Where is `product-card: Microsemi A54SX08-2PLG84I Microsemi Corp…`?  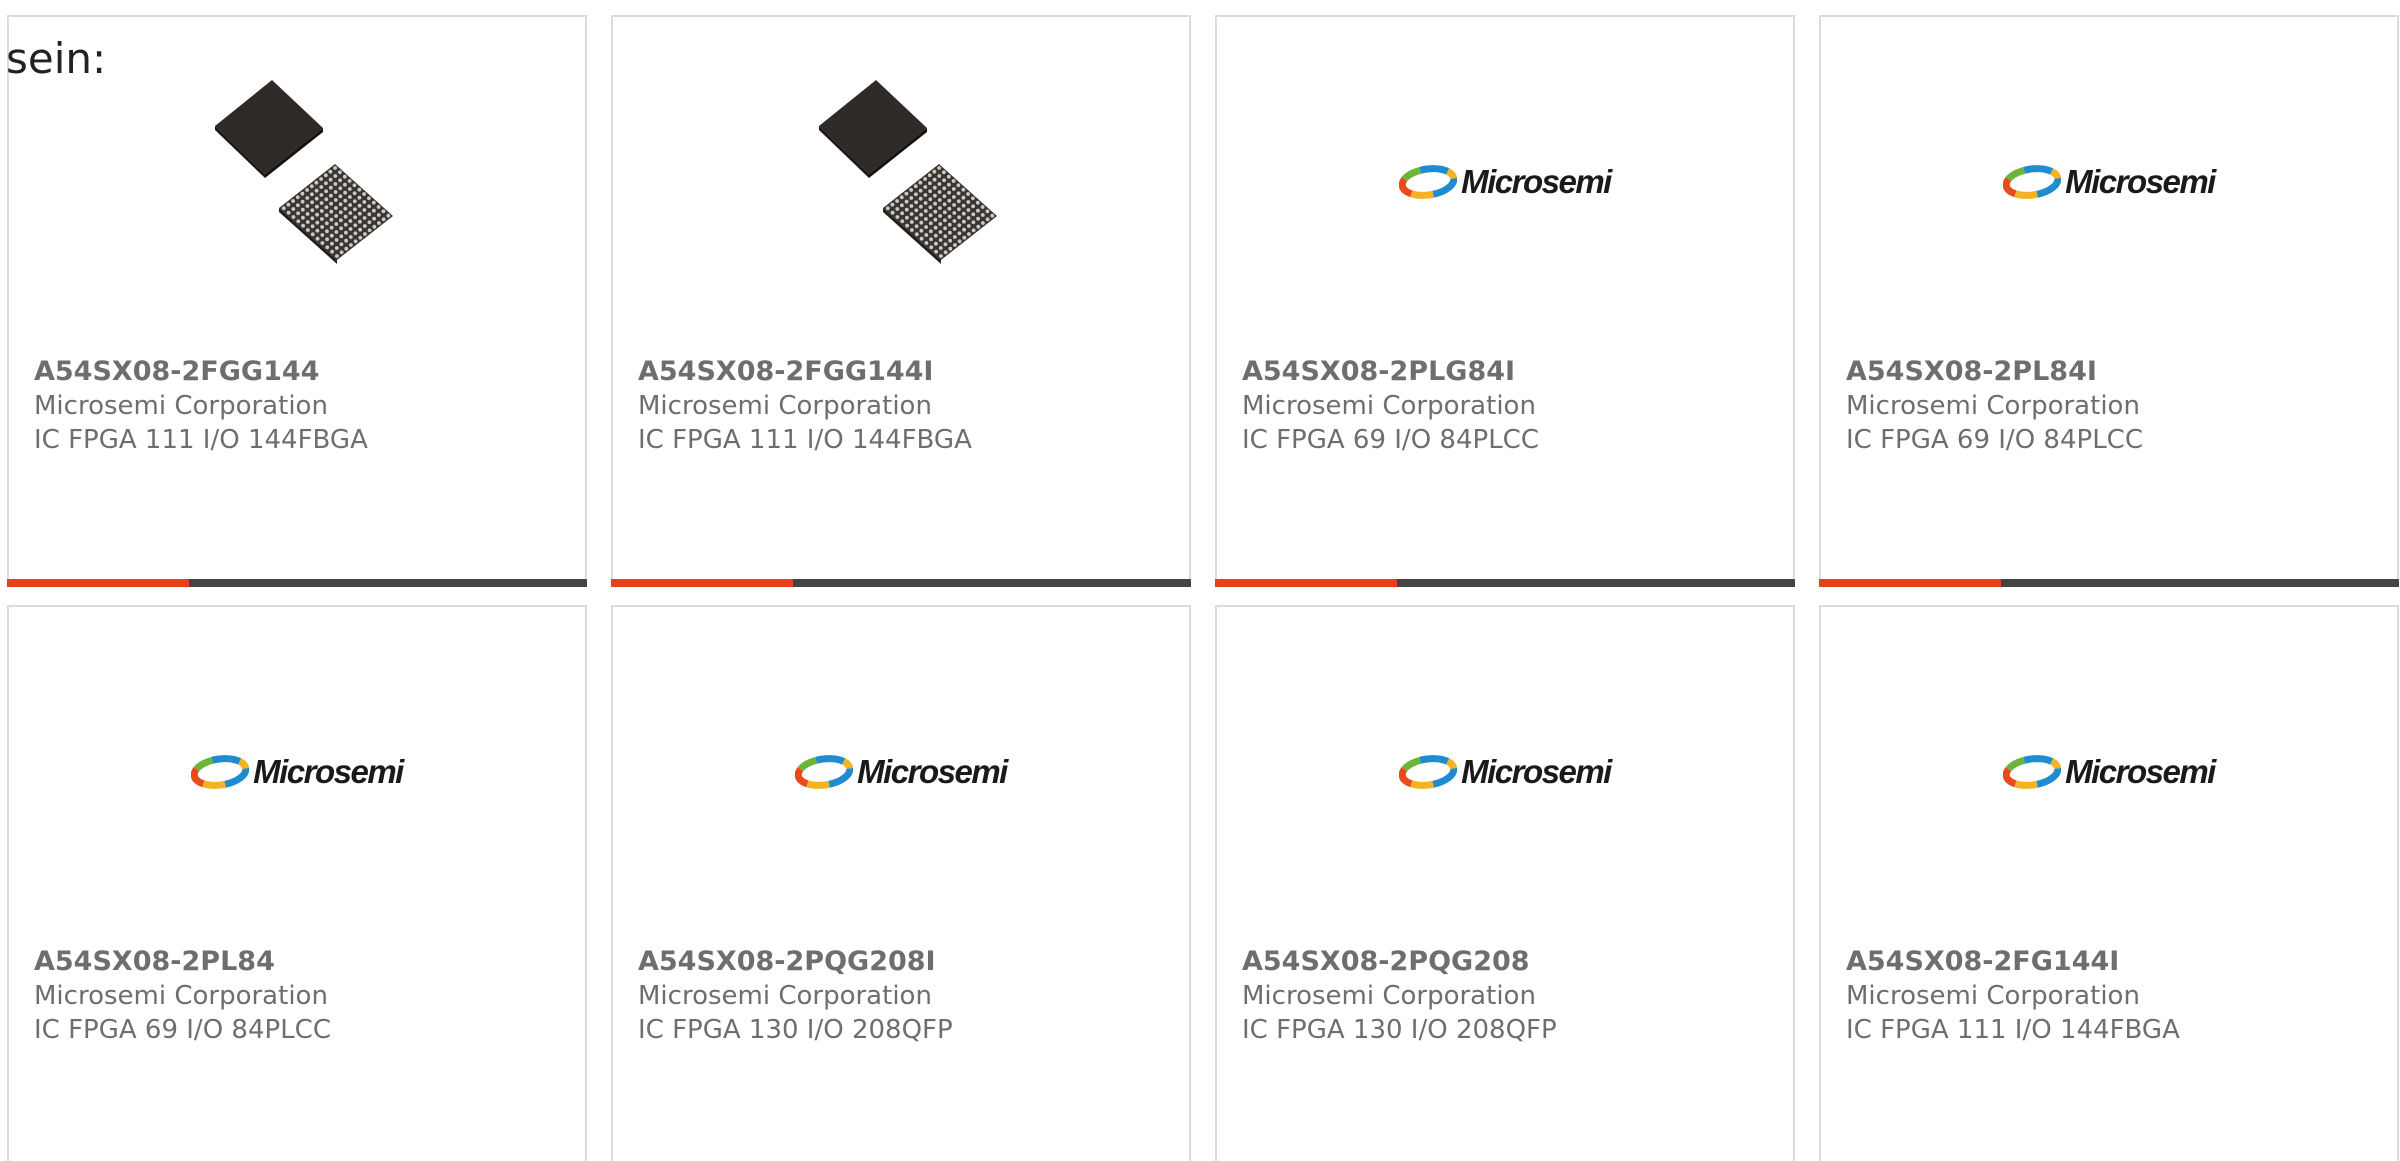
product-card: Microsemi A54SX08-2PLG84I Microsemi Corp… is located at coordinates (1505, 301).